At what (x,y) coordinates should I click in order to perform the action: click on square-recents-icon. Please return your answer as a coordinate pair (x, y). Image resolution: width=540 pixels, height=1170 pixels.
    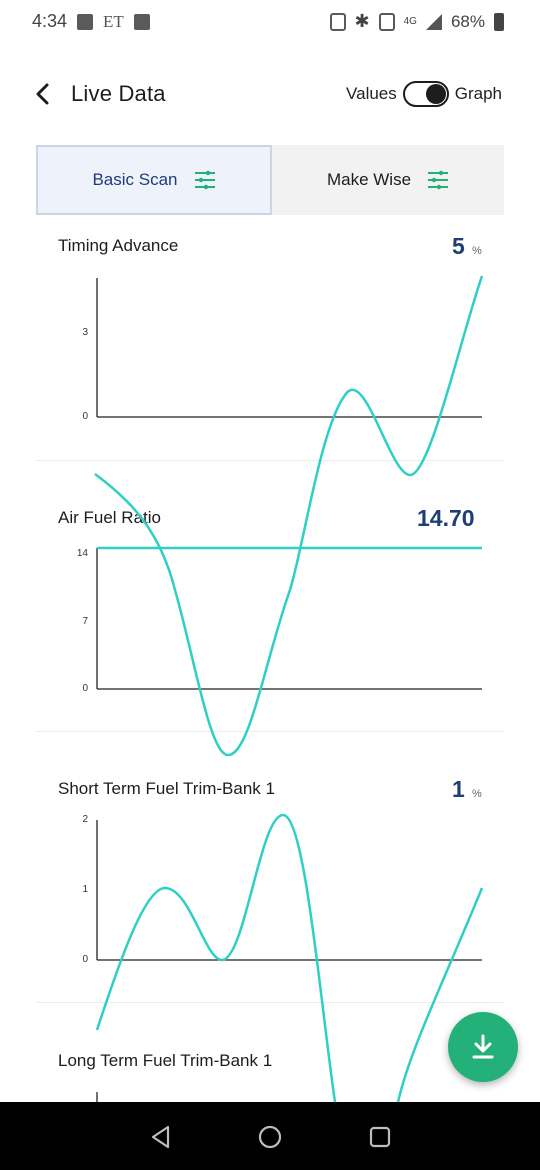
    Looking at the image, I should click on (380, 1137).